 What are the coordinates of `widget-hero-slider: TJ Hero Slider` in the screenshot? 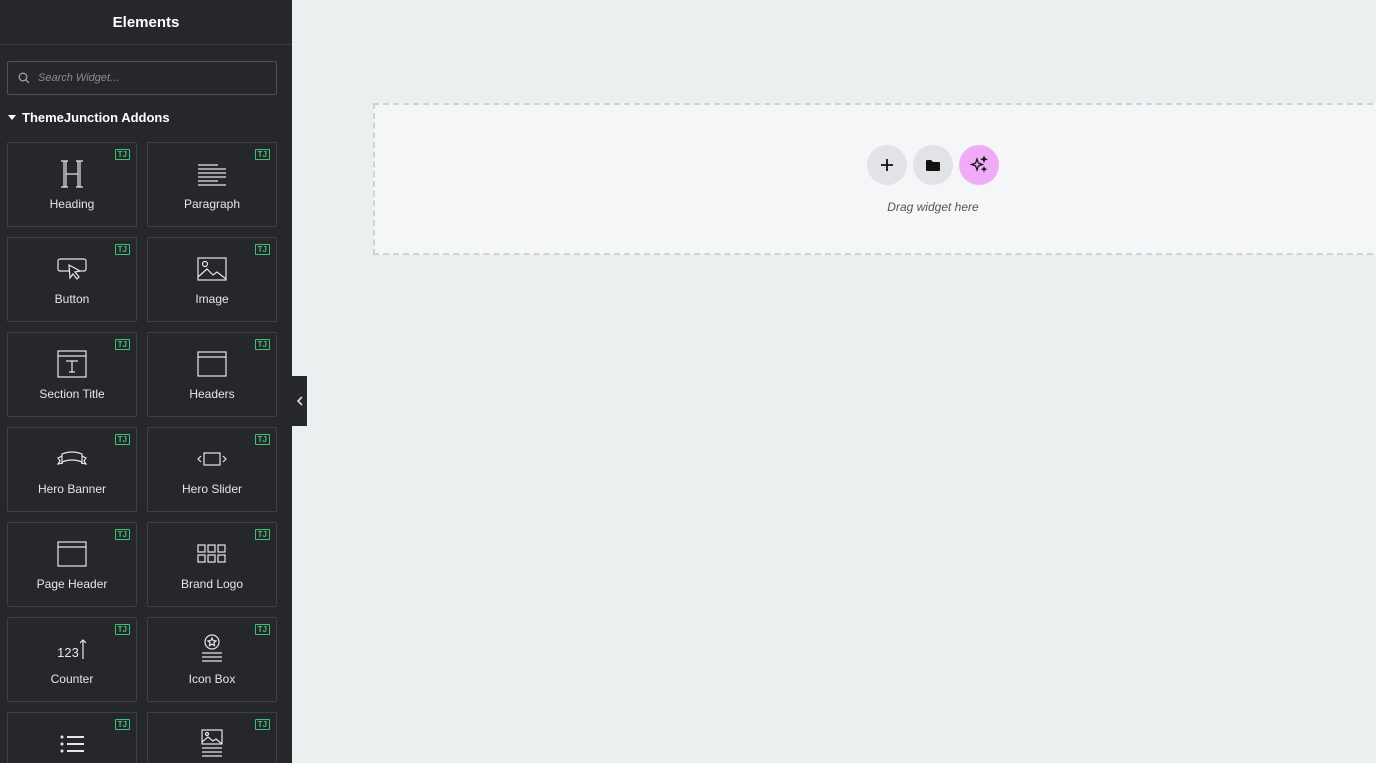 It's located at (212, 469).